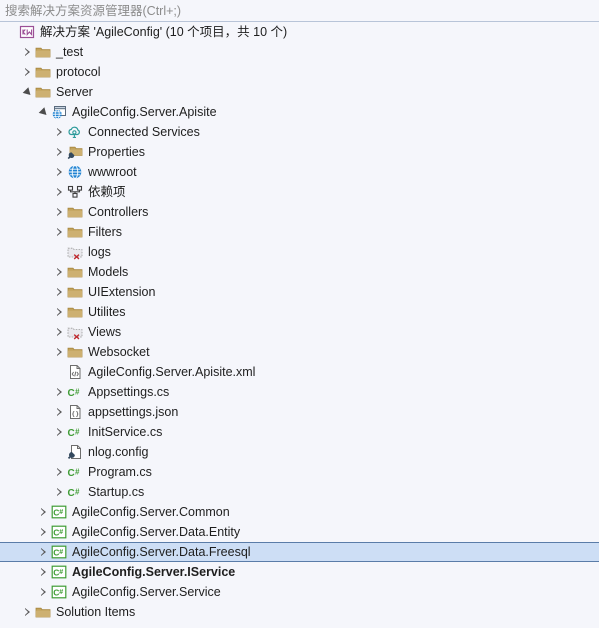 This screenshot has width=599, height=628. Describe the element at coordinates (122, 292) in the screenshot. I see `tree-item-label: UIExtension` at that location.